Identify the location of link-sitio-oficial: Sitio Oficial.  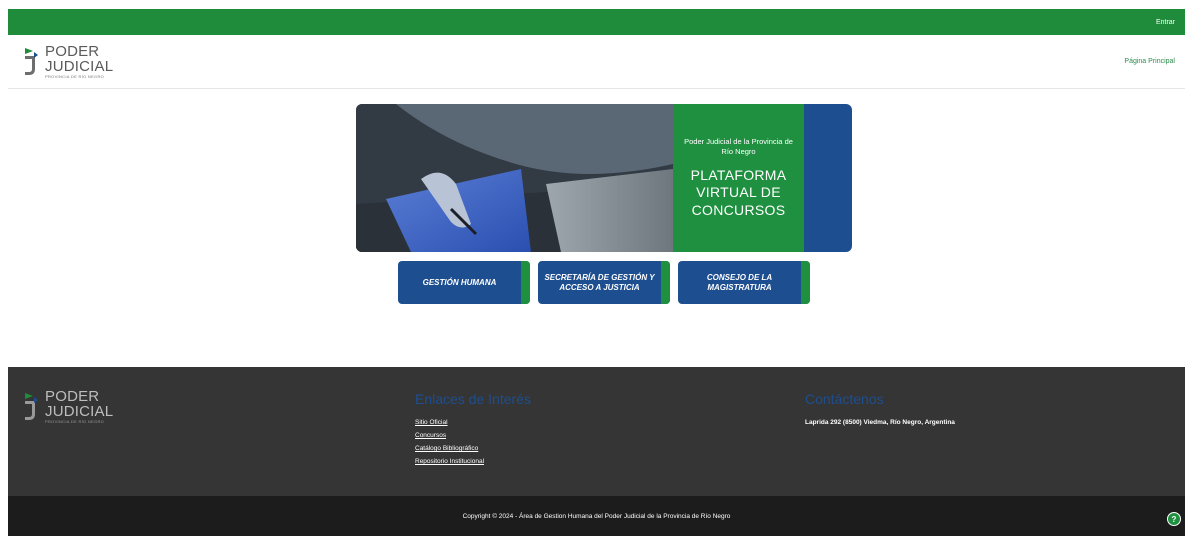
(473, 422).